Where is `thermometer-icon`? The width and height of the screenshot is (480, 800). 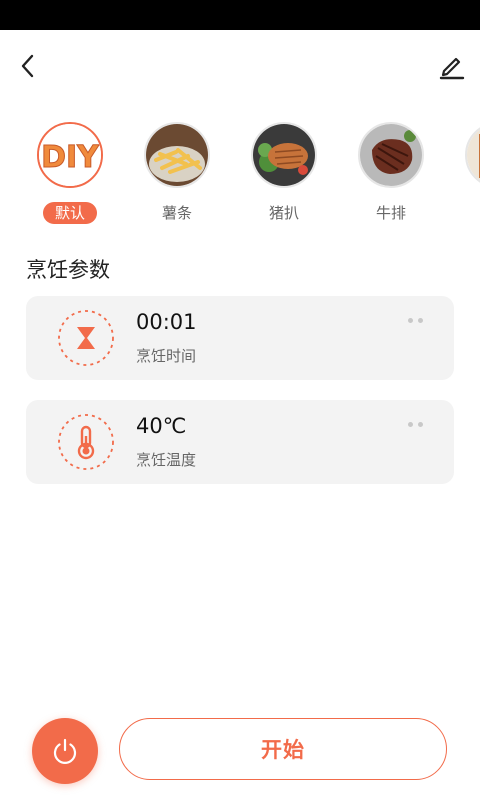
thermometer-icon is located at coordinates (86, 442).